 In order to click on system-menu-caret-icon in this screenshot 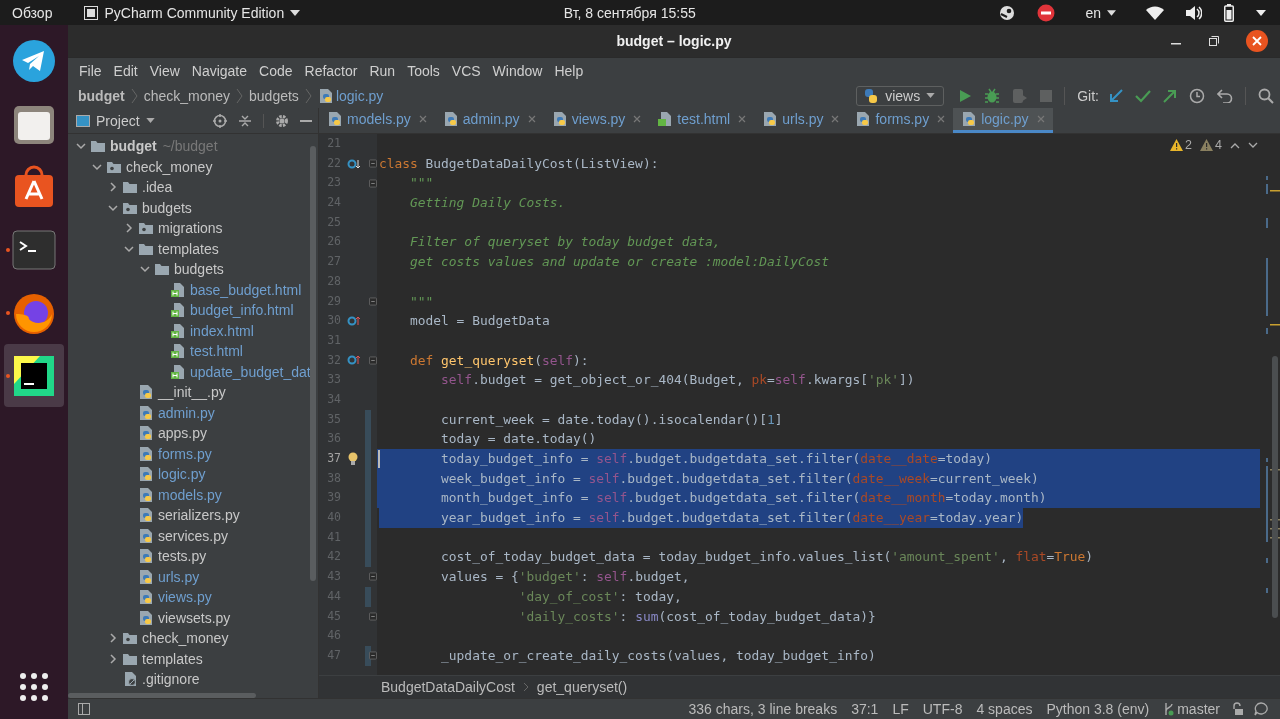, I will do `click(1261, 12)`.